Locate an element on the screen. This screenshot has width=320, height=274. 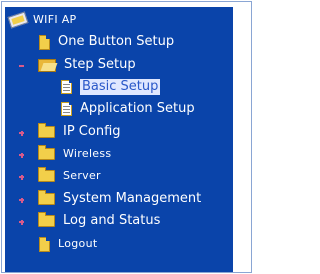
tree-item-system-management: System Management is located at coordinates (119, 199).